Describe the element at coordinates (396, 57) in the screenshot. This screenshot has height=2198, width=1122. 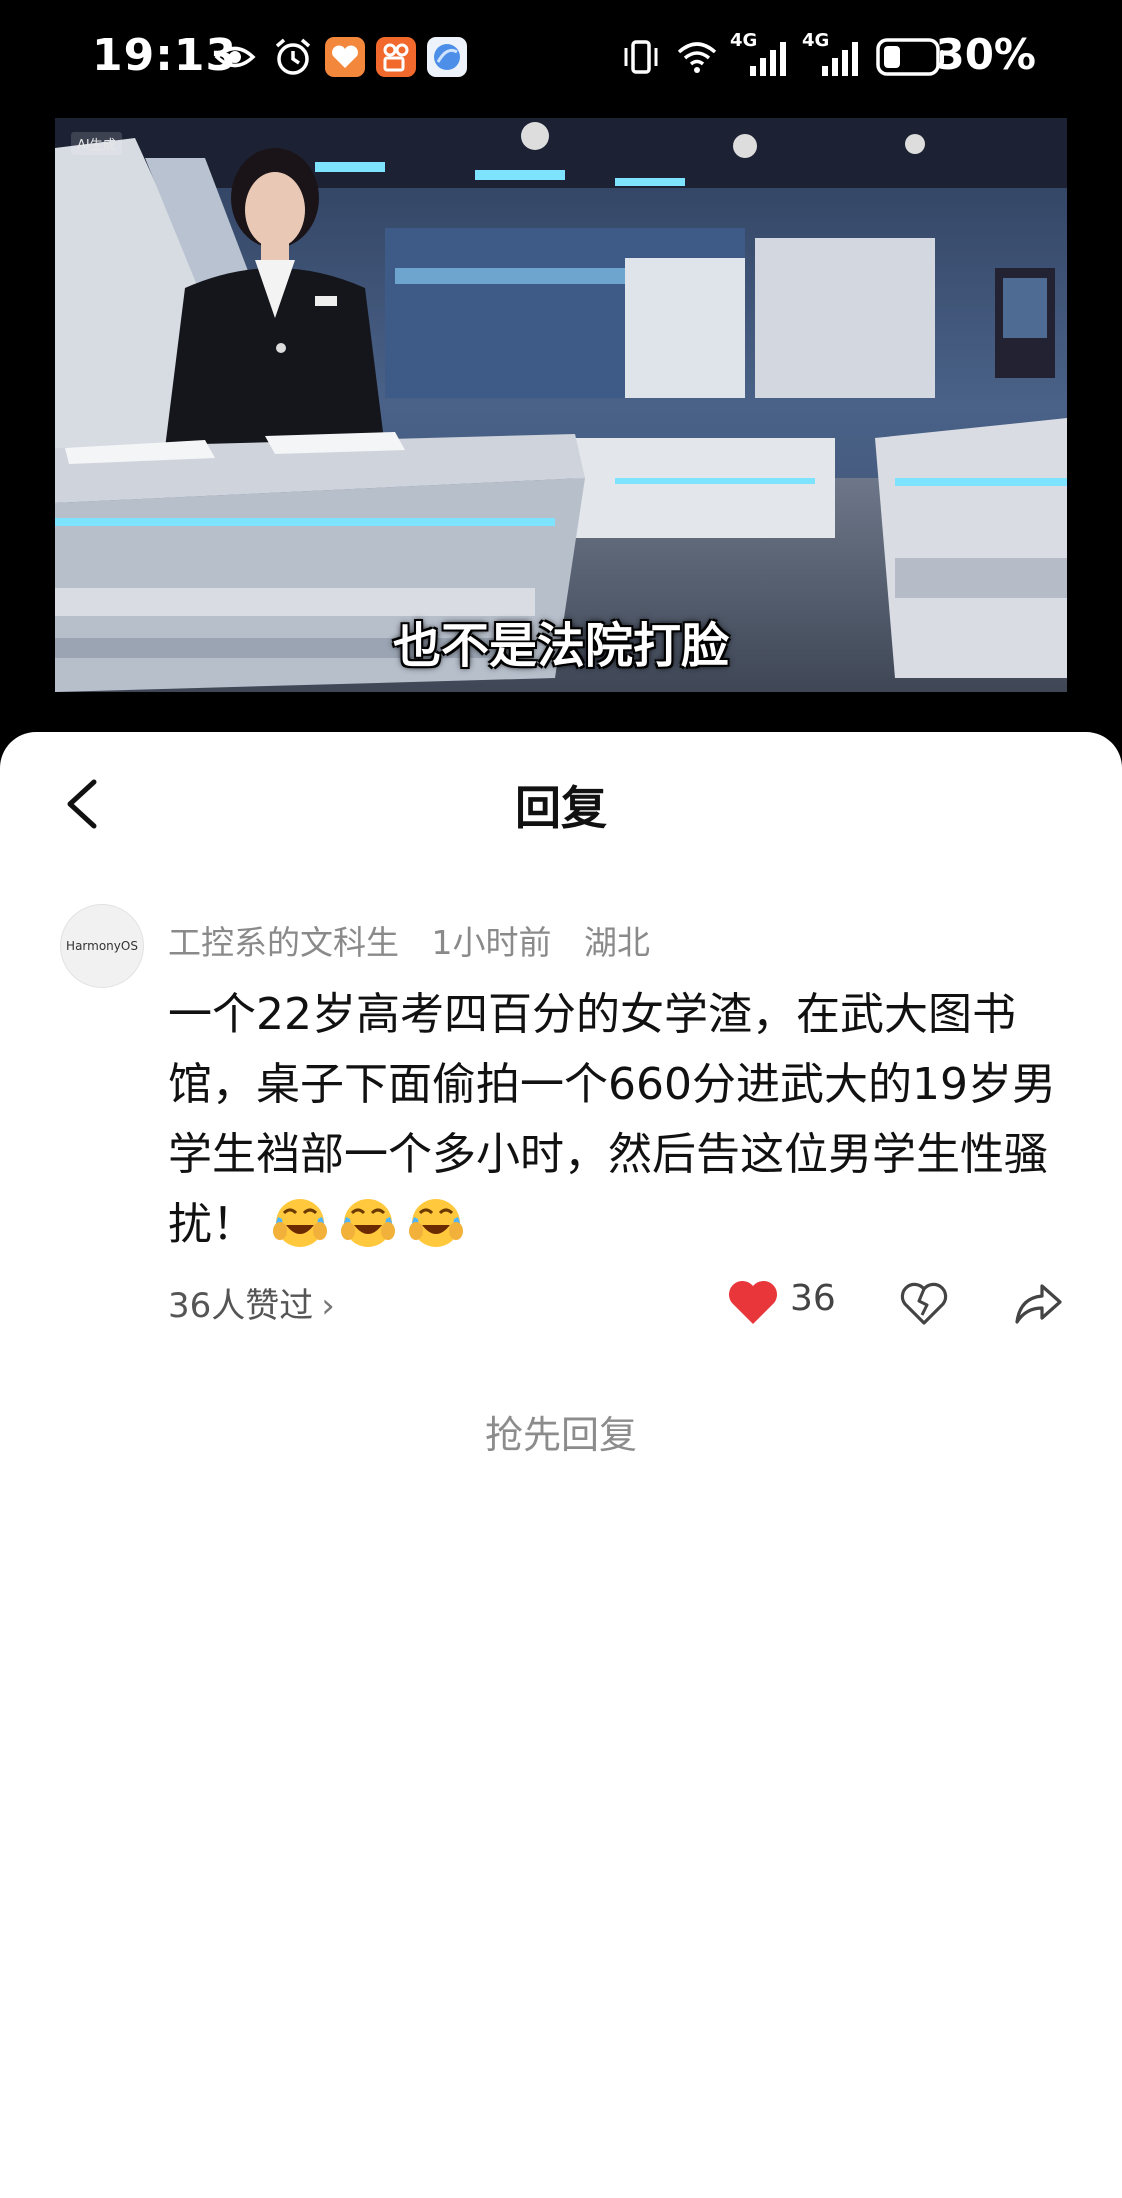
I see `app-video-icon` at that location.